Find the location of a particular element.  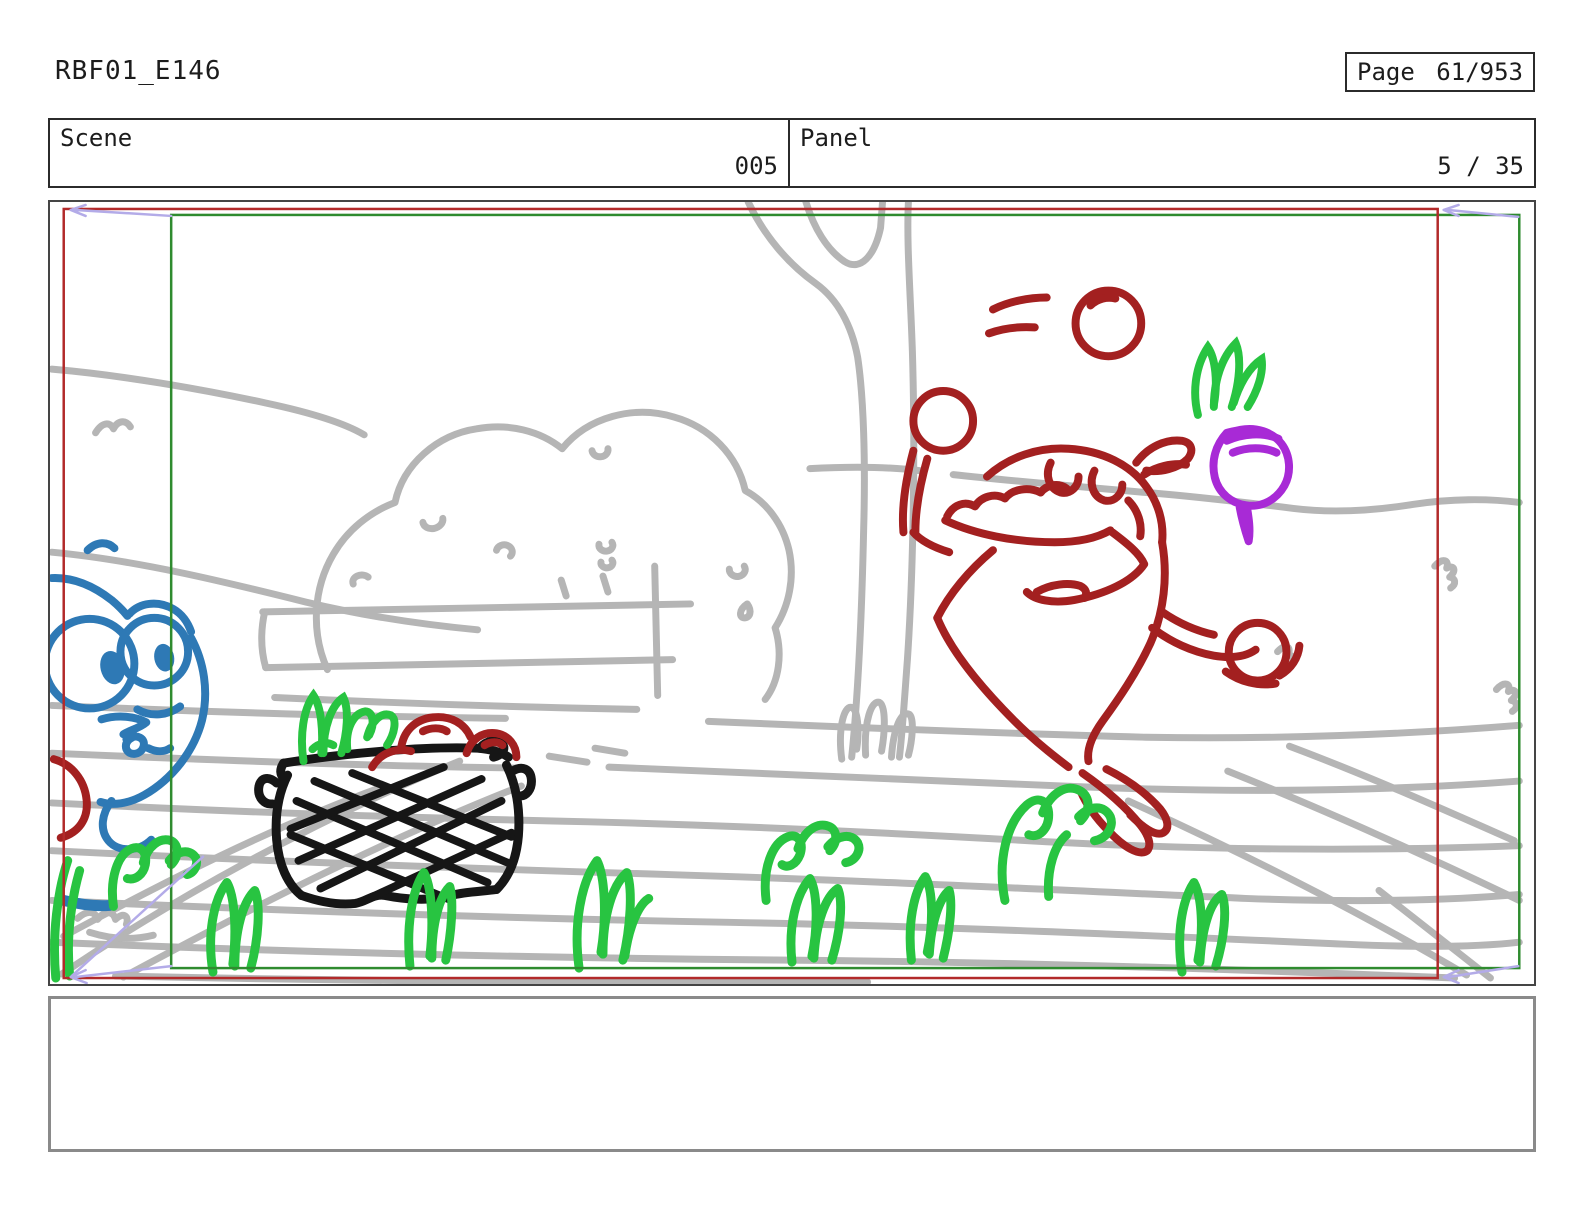

panel-box: Panel 5 / 35 is located at coordinates (1162, 153).